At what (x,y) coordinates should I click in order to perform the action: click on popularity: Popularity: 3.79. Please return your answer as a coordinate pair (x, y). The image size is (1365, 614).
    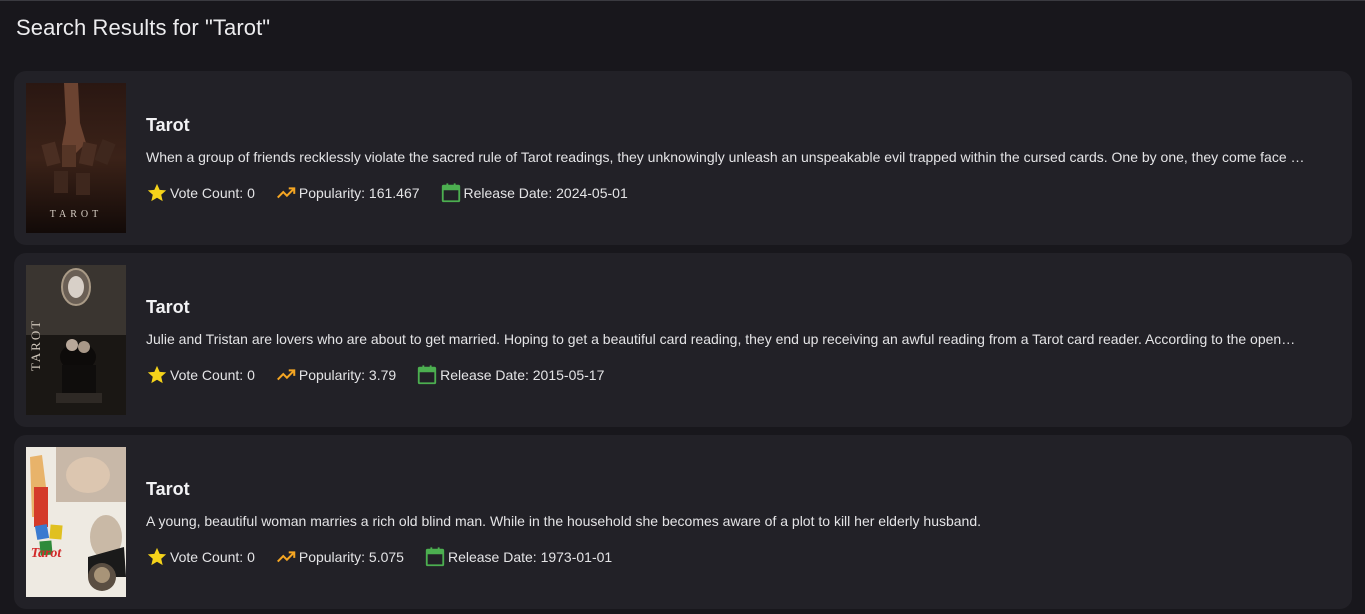
    Looking at the image, I should click on (335, 375).